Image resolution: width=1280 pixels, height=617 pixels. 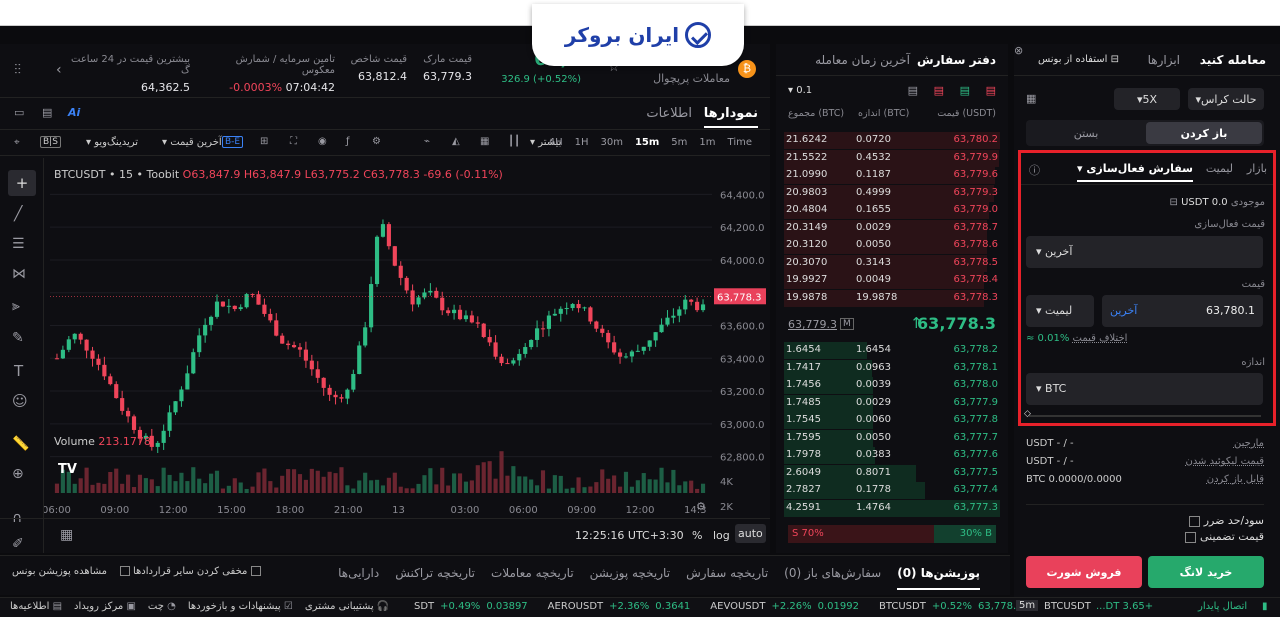 I want to click on bid-row: 2.7827 0.1778 63,777.4, so click(x=892, y=490).